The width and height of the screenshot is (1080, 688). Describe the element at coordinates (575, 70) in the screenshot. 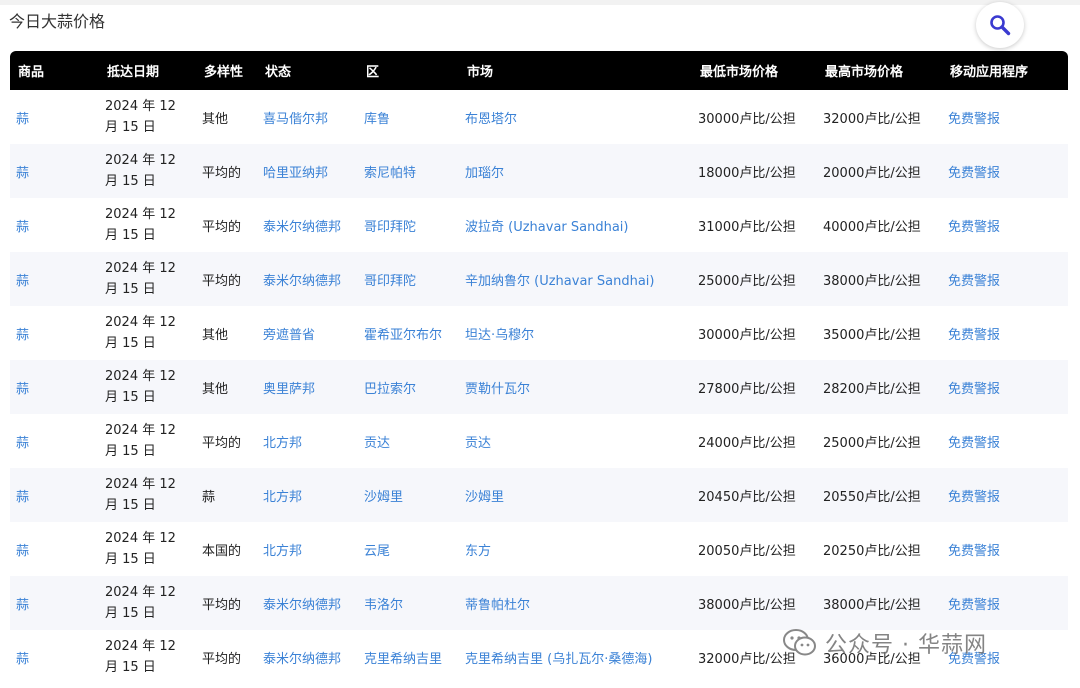

I see `header-market: 市场` at that location.